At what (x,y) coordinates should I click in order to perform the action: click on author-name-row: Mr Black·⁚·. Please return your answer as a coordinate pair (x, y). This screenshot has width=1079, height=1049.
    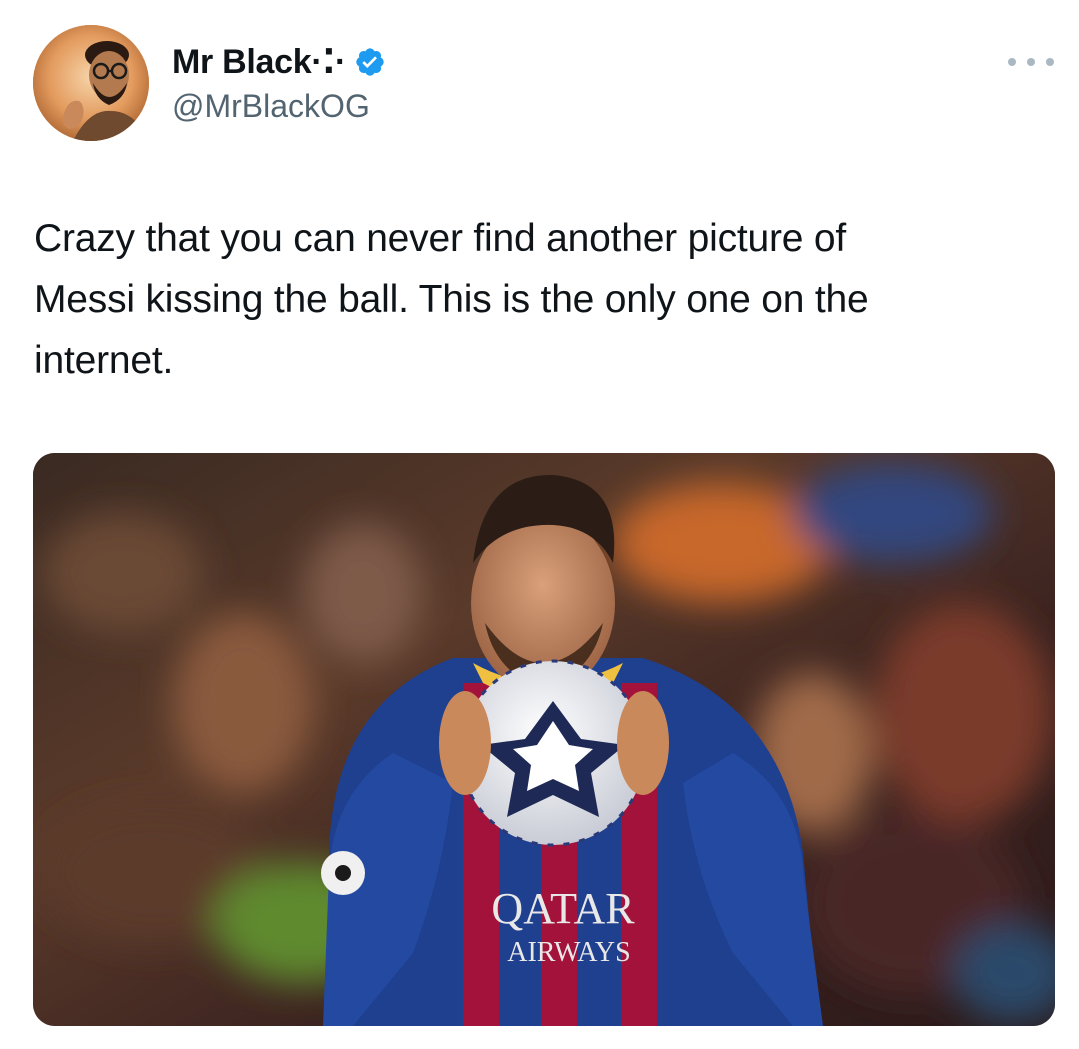
    Looking at the image, I should click on (279, 62).